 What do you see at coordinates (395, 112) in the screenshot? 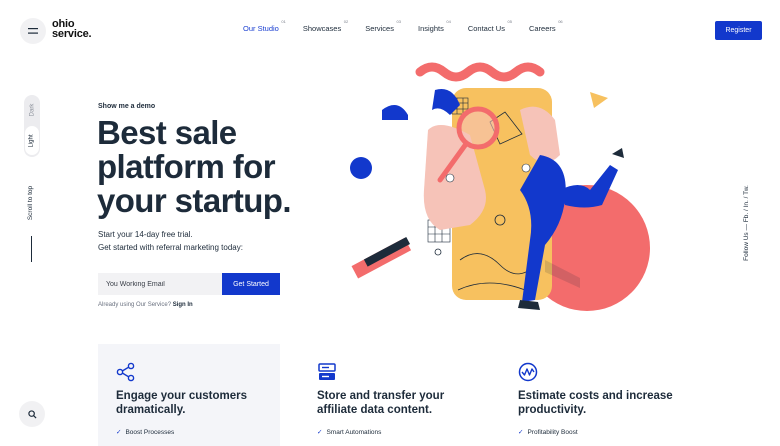
I see `blue-semicircle-shape` at bounding box center [395, 112].